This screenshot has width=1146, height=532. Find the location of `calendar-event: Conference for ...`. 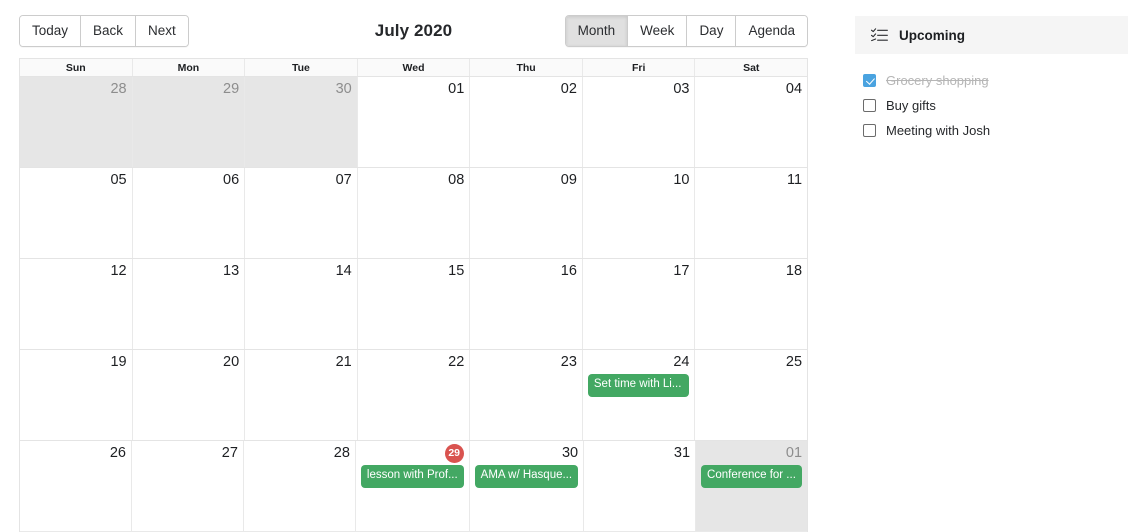

calendar-event: Conference for ... is located at coordinates (752, 476).